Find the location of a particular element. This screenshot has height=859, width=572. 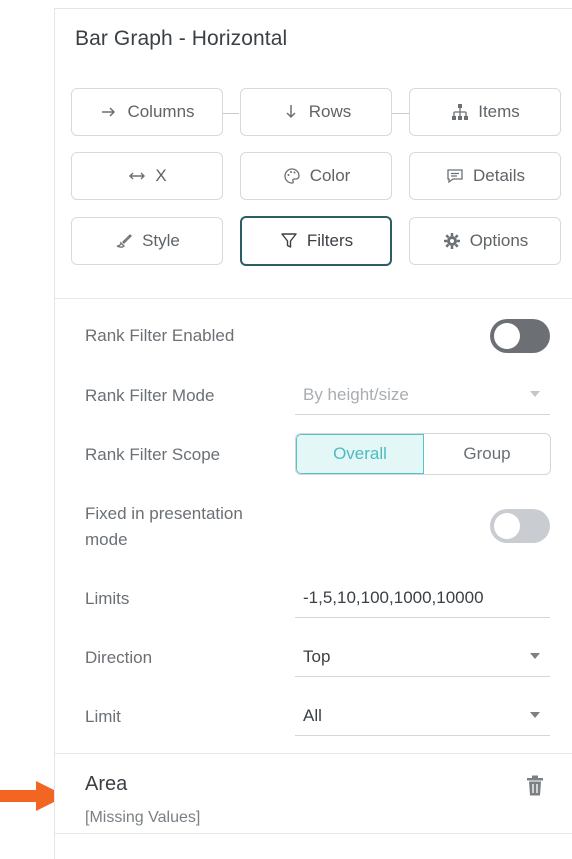

rank-filter-mode-select: By height/size is located at coordinates (422, 395).